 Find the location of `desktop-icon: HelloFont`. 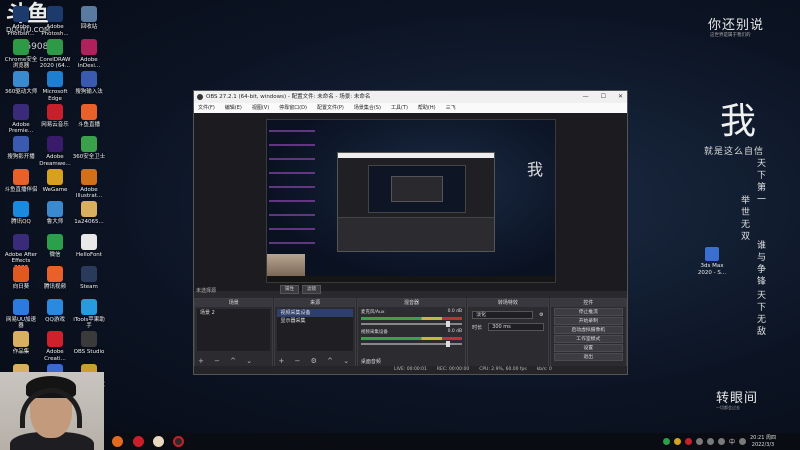

desktop-icon: HelloFont is located at coordinates (89, 246).